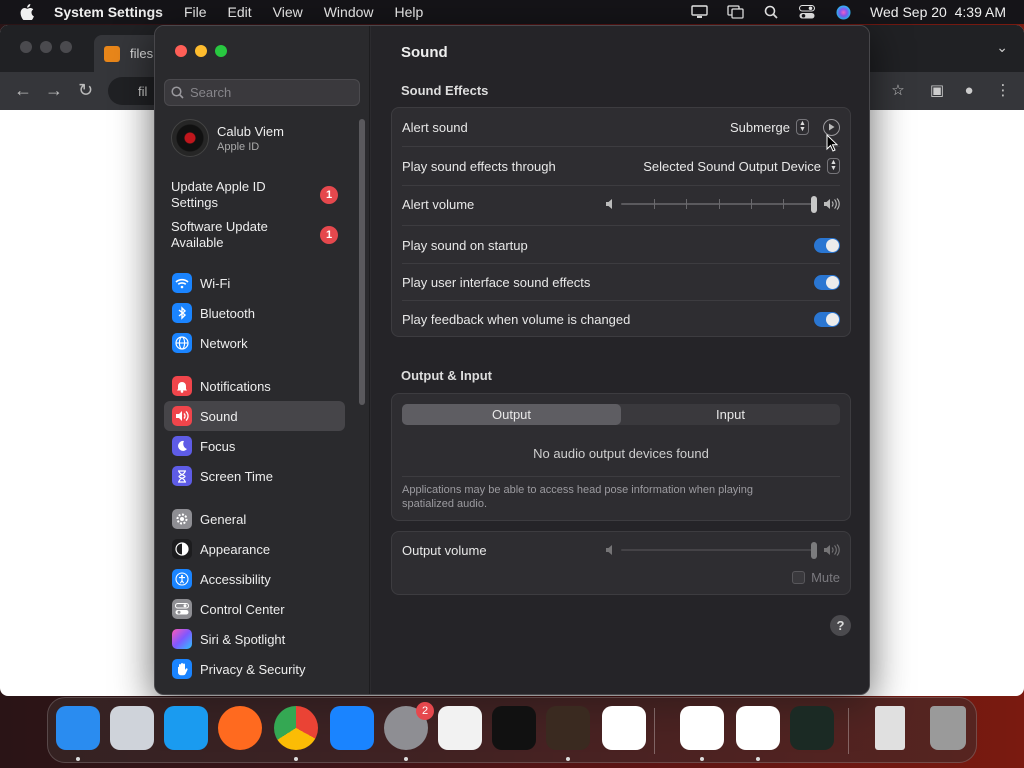  I want to click on sidebar-item-appearance: Appearance, so click(254, 549).